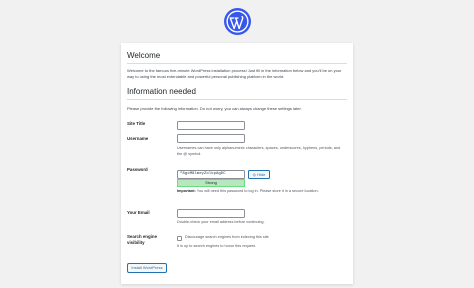 The height and width of the screenshot is (288, 474). Describe the element at coordinates (142, 239) in the screenshot. I see `search-visibility-label: Search engine visibility` at that location.